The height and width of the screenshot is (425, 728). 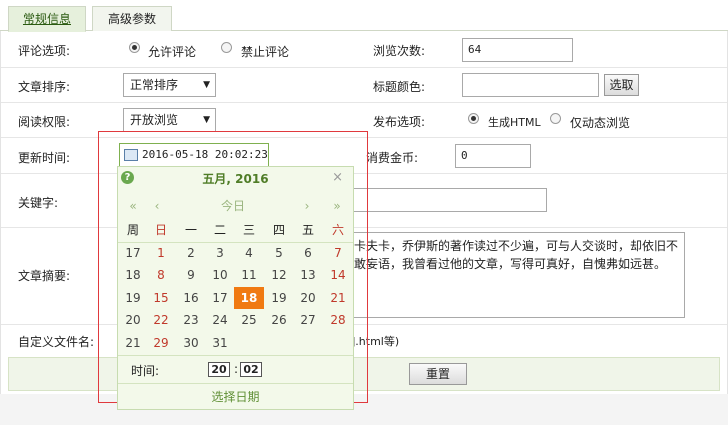 What do you see at coordinates (364, 16) in the screenshot?
I see `tab-bar: 常规信息 高级参数` at bounding box center [364, 16].